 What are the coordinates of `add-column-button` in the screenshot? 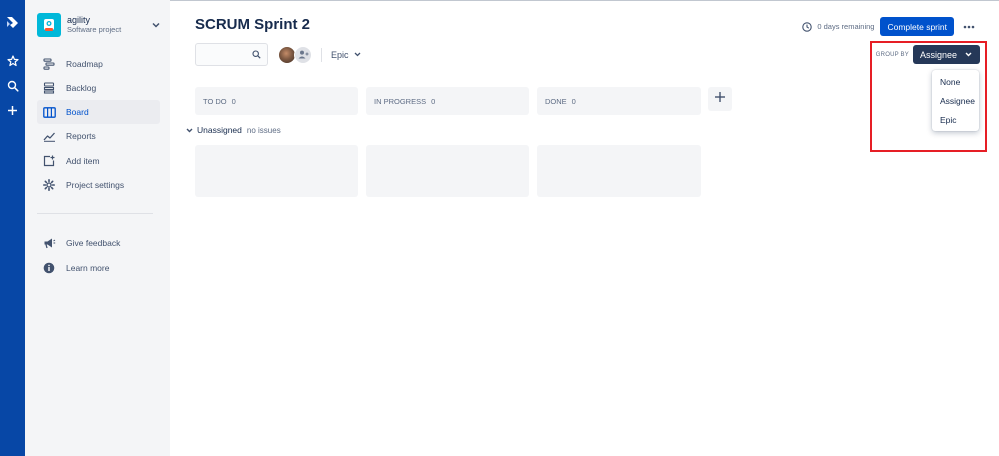 It's located at (720, 99).